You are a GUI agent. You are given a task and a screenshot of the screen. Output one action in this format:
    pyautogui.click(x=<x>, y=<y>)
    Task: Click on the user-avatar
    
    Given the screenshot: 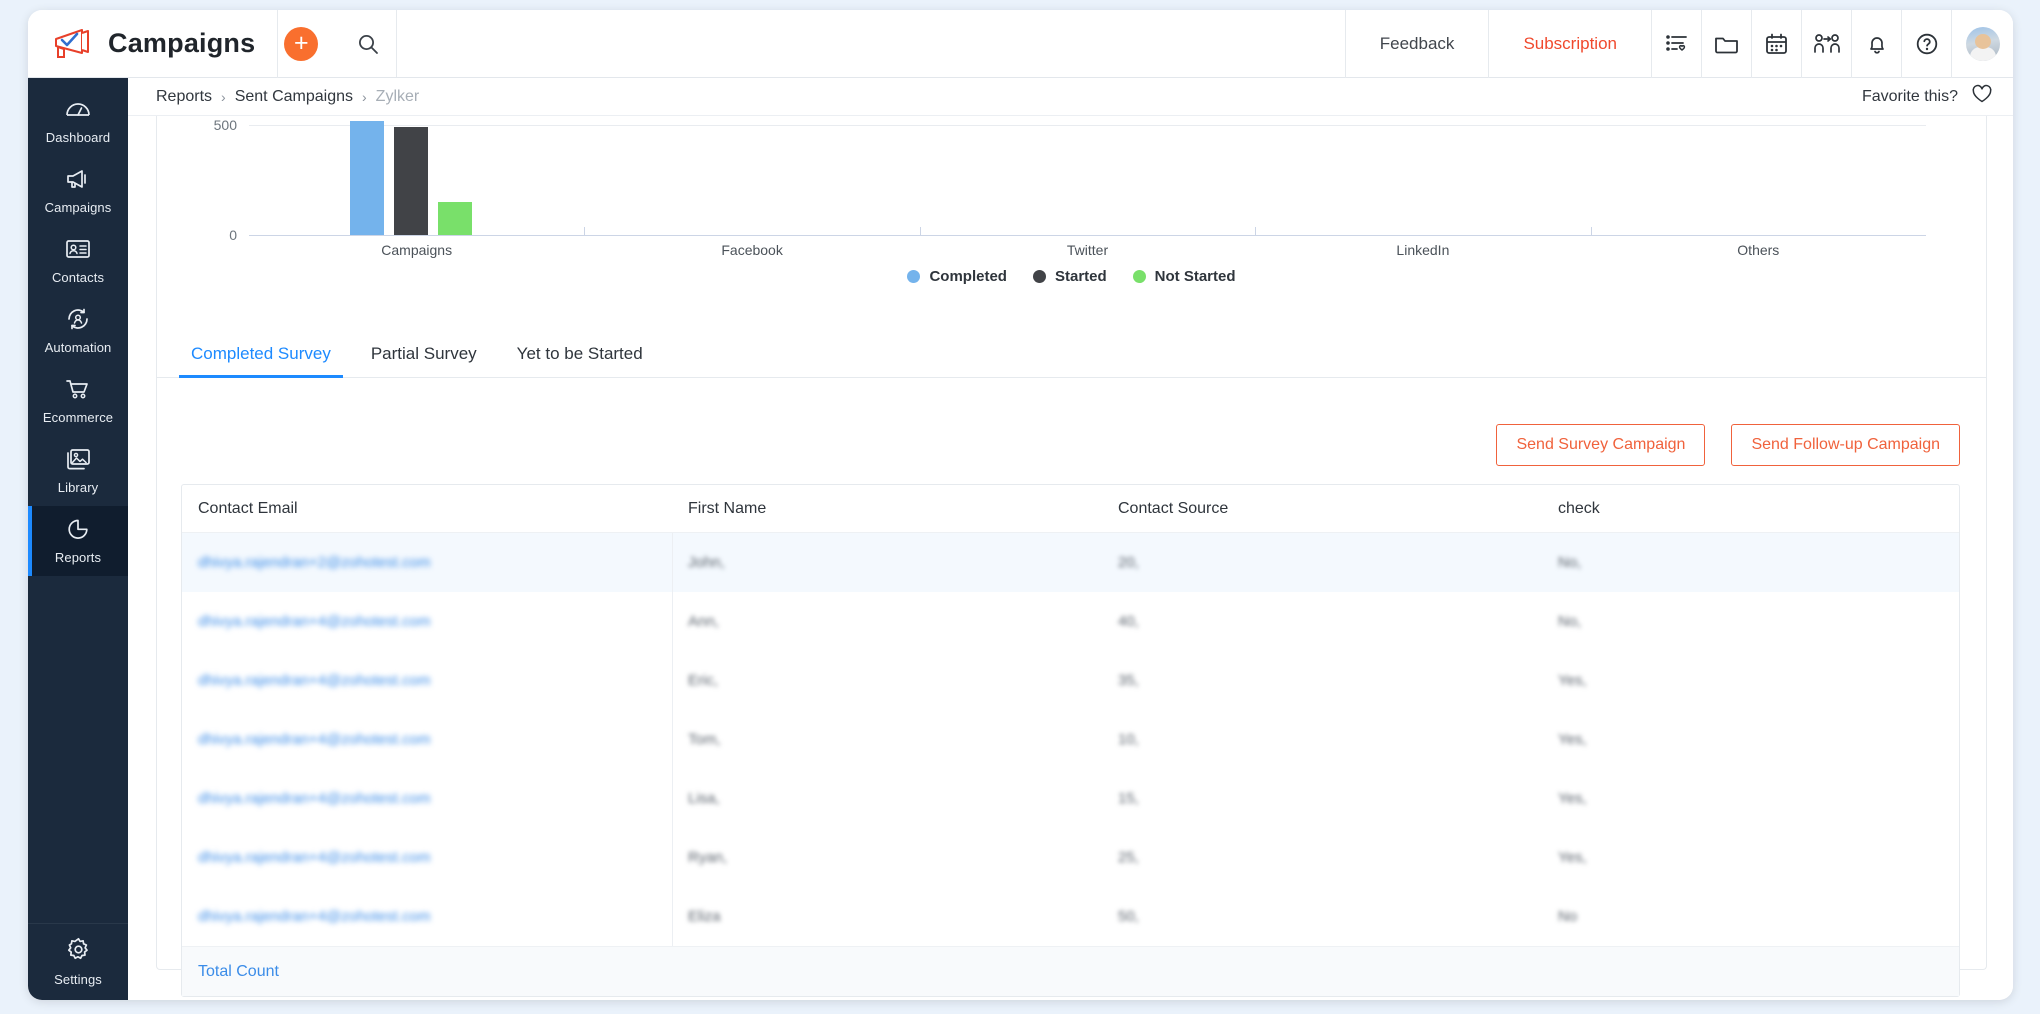 What is the action you would take?
    pyautogui.click(x=1982, y=44)
    